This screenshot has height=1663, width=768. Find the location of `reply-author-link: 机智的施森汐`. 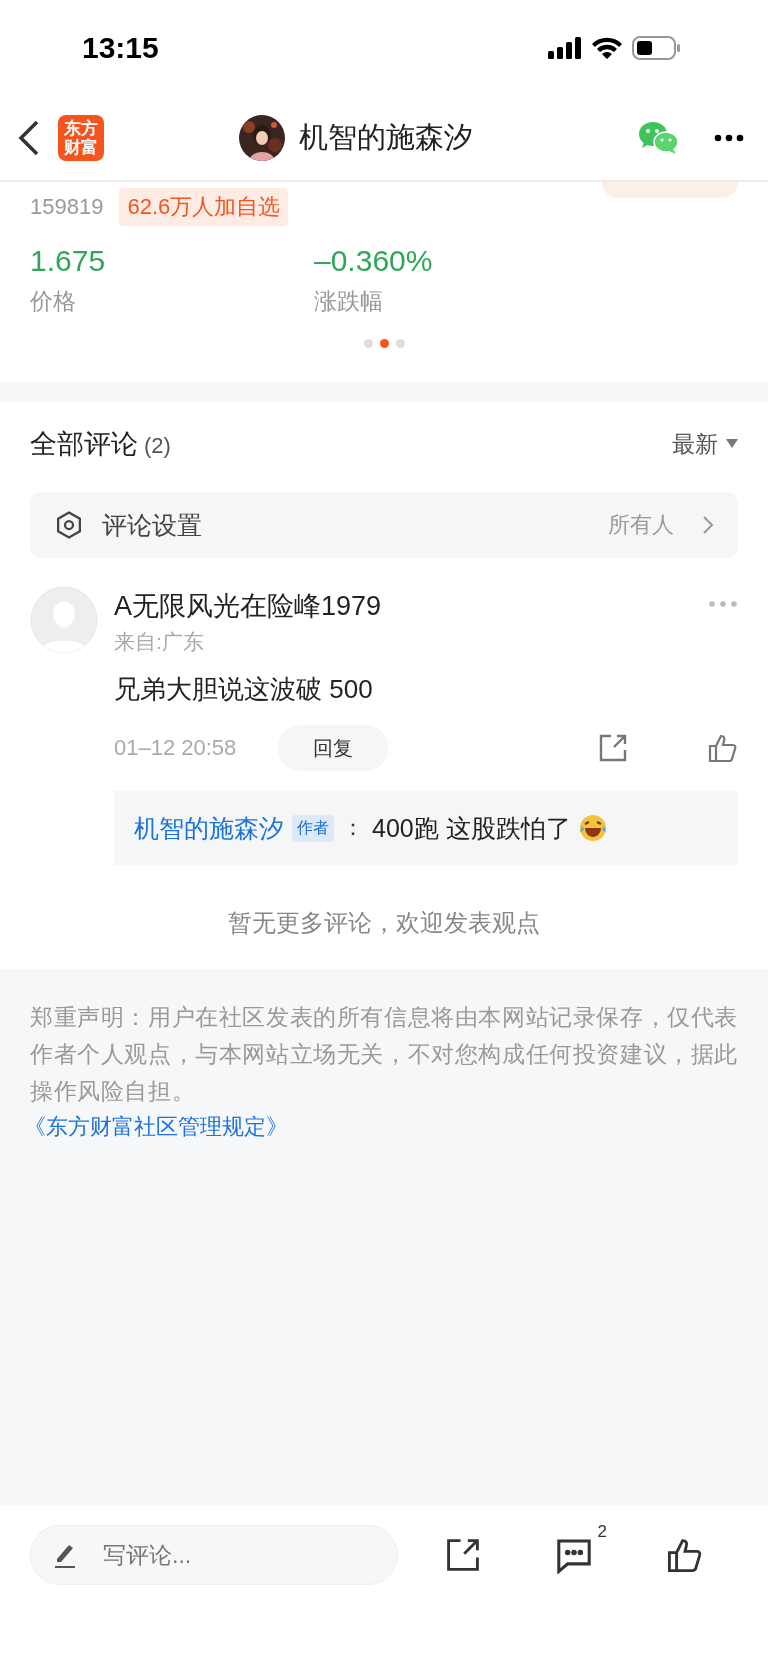

reply-author-link: 机智的施森汐 is located at coordinates (209, 828).